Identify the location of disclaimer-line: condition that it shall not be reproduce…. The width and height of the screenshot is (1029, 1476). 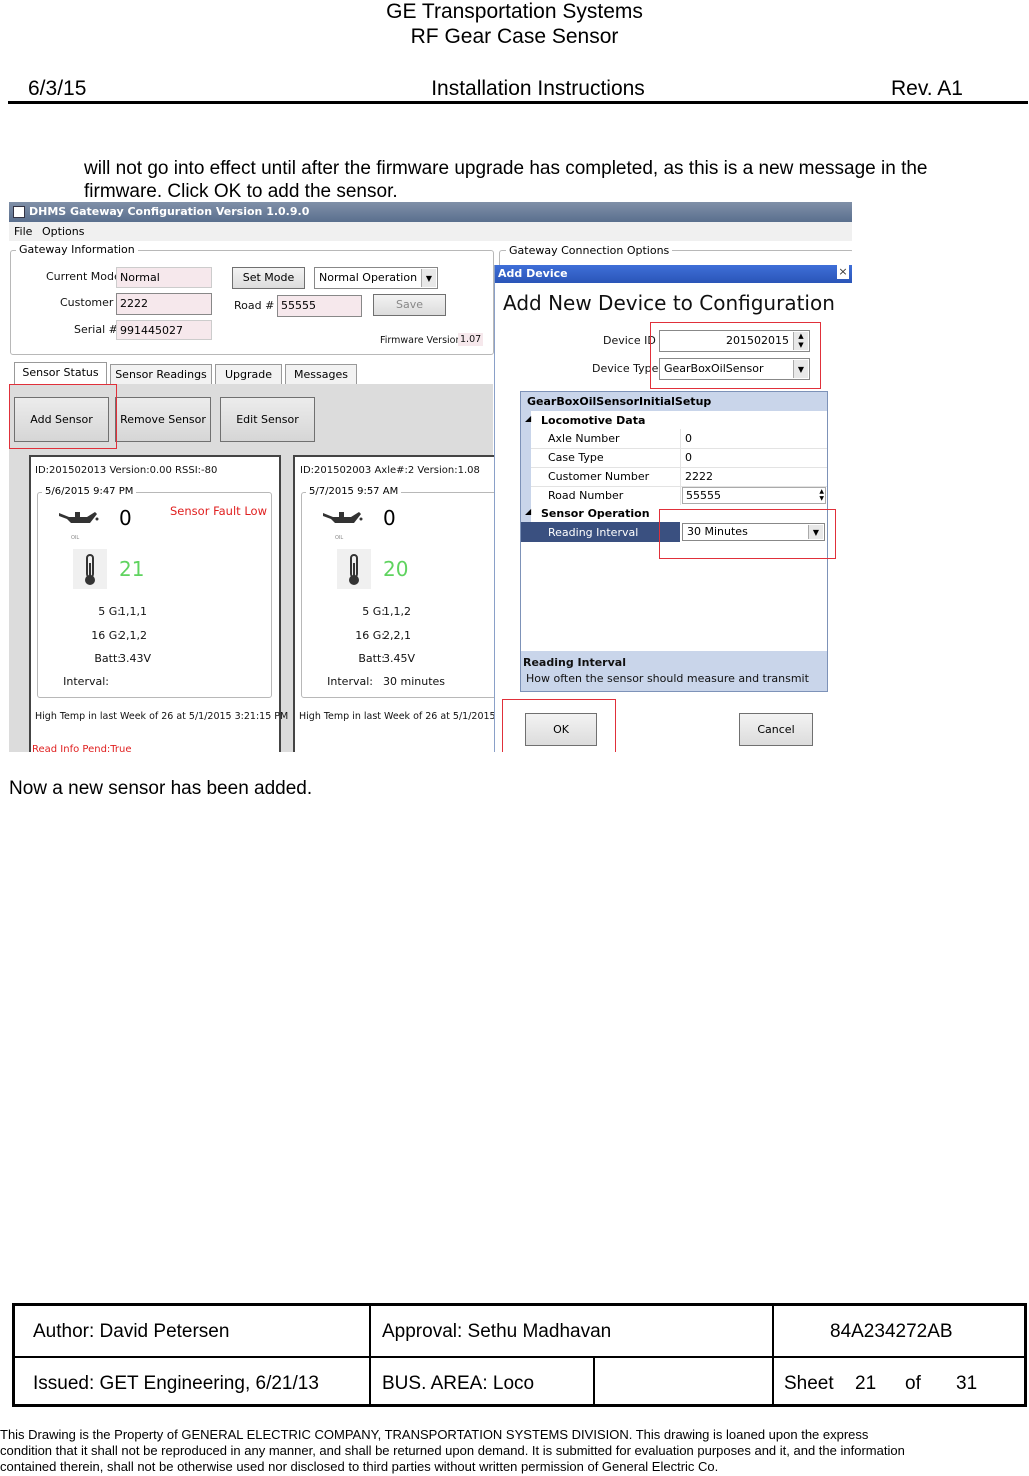
(452, 1450).